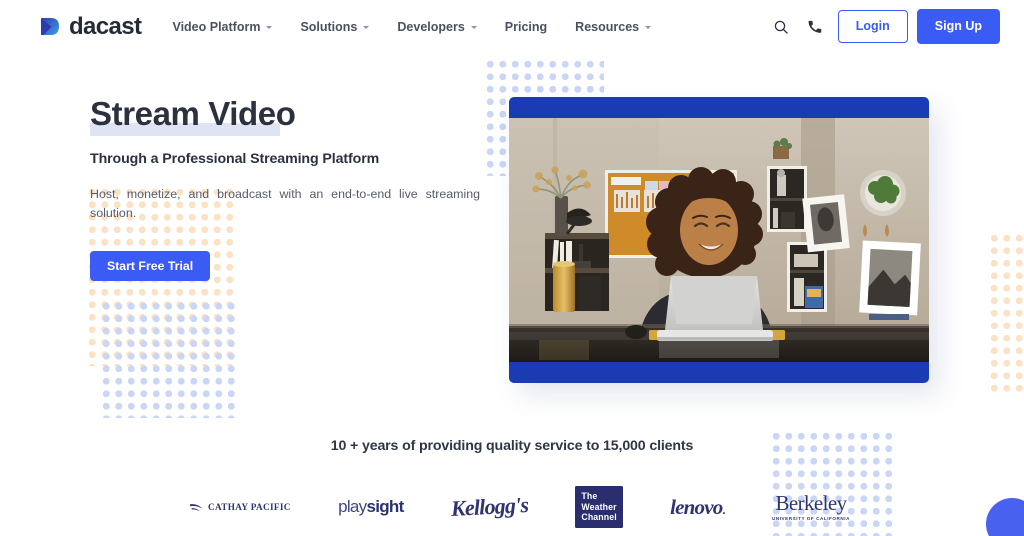  I want to click on nav-item-developers: Developers, so click(436, 27).